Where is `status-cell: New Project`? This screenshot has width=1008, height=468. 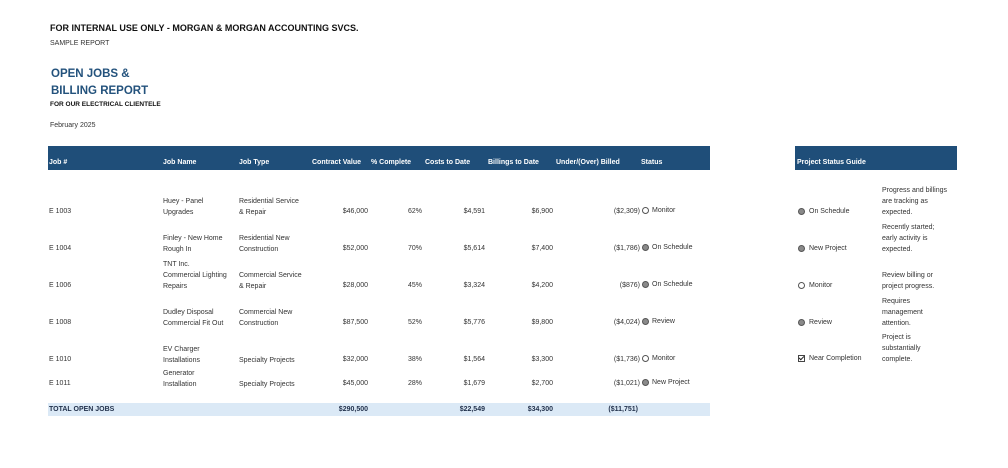
status-cell: New Project is located at coordinates (666, 382).